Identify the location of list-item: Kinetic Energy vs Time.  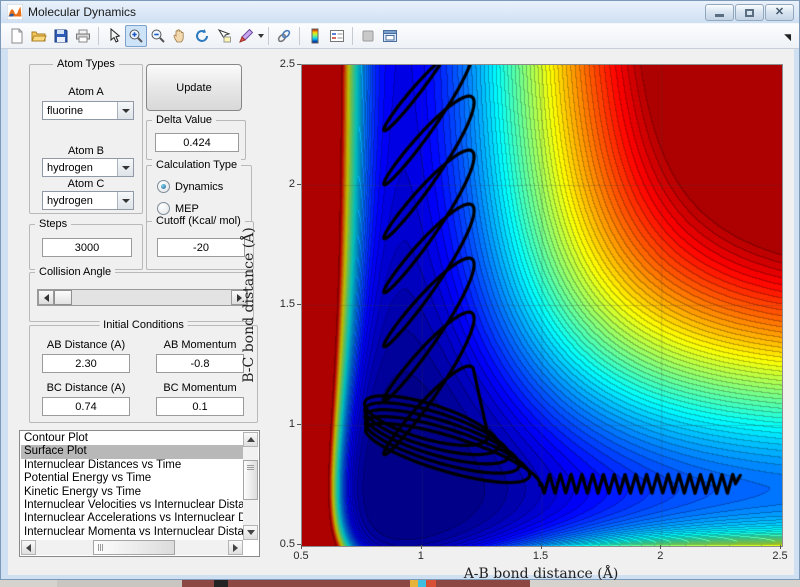
(132, 492).